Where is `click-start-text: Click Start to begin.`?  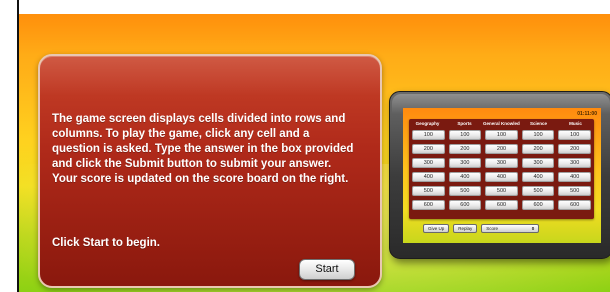
click-start-text: Click Start to begin. is located at coordinates (106, 243).